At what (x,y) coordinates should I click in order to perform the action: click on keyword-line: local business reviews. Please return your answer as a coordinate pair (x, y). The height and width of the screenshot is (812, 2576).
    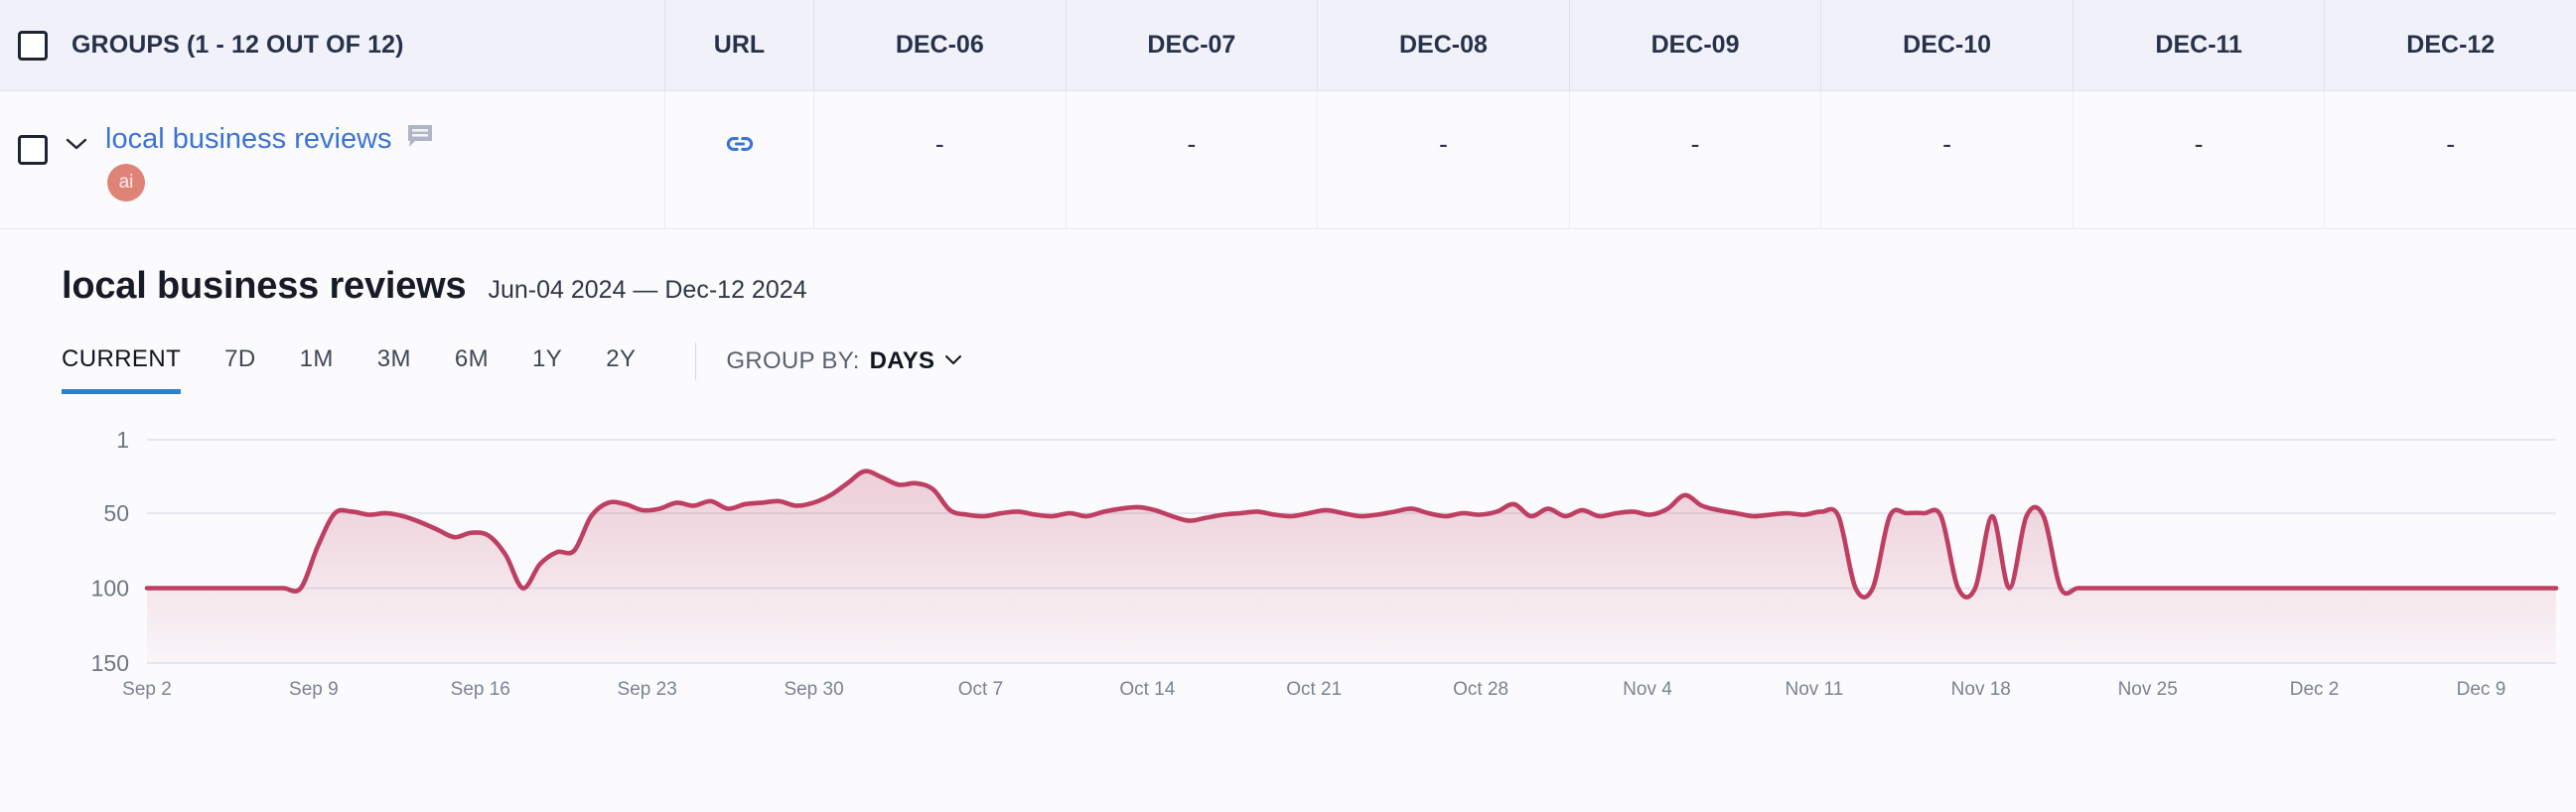
    Looking at the image, I should click on (269, 139).